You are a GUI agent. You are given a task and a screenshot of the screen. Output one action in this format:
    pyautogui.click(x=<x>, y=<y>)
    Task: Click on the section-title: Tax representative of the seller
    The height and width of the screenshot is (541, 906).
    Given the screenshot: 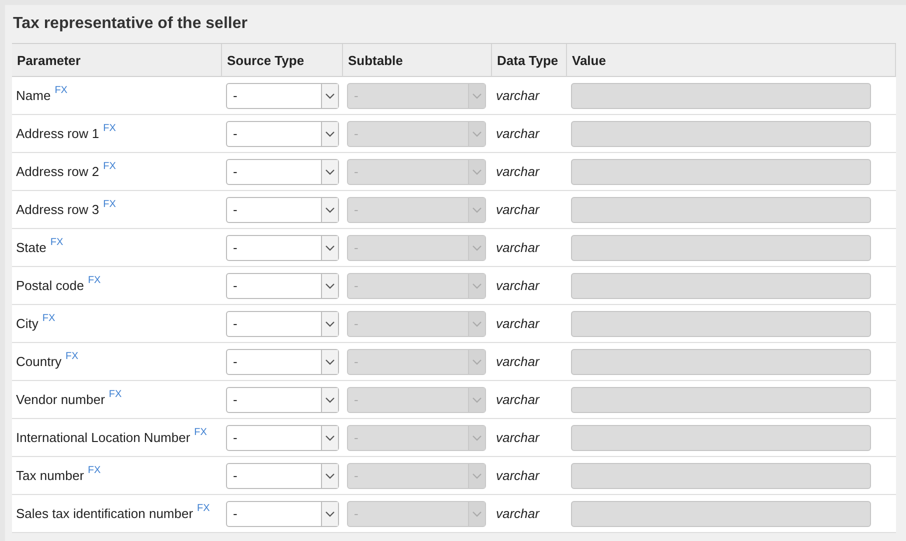 What is the action you would take?
    pyautogui.click(x=130, y=24)
    